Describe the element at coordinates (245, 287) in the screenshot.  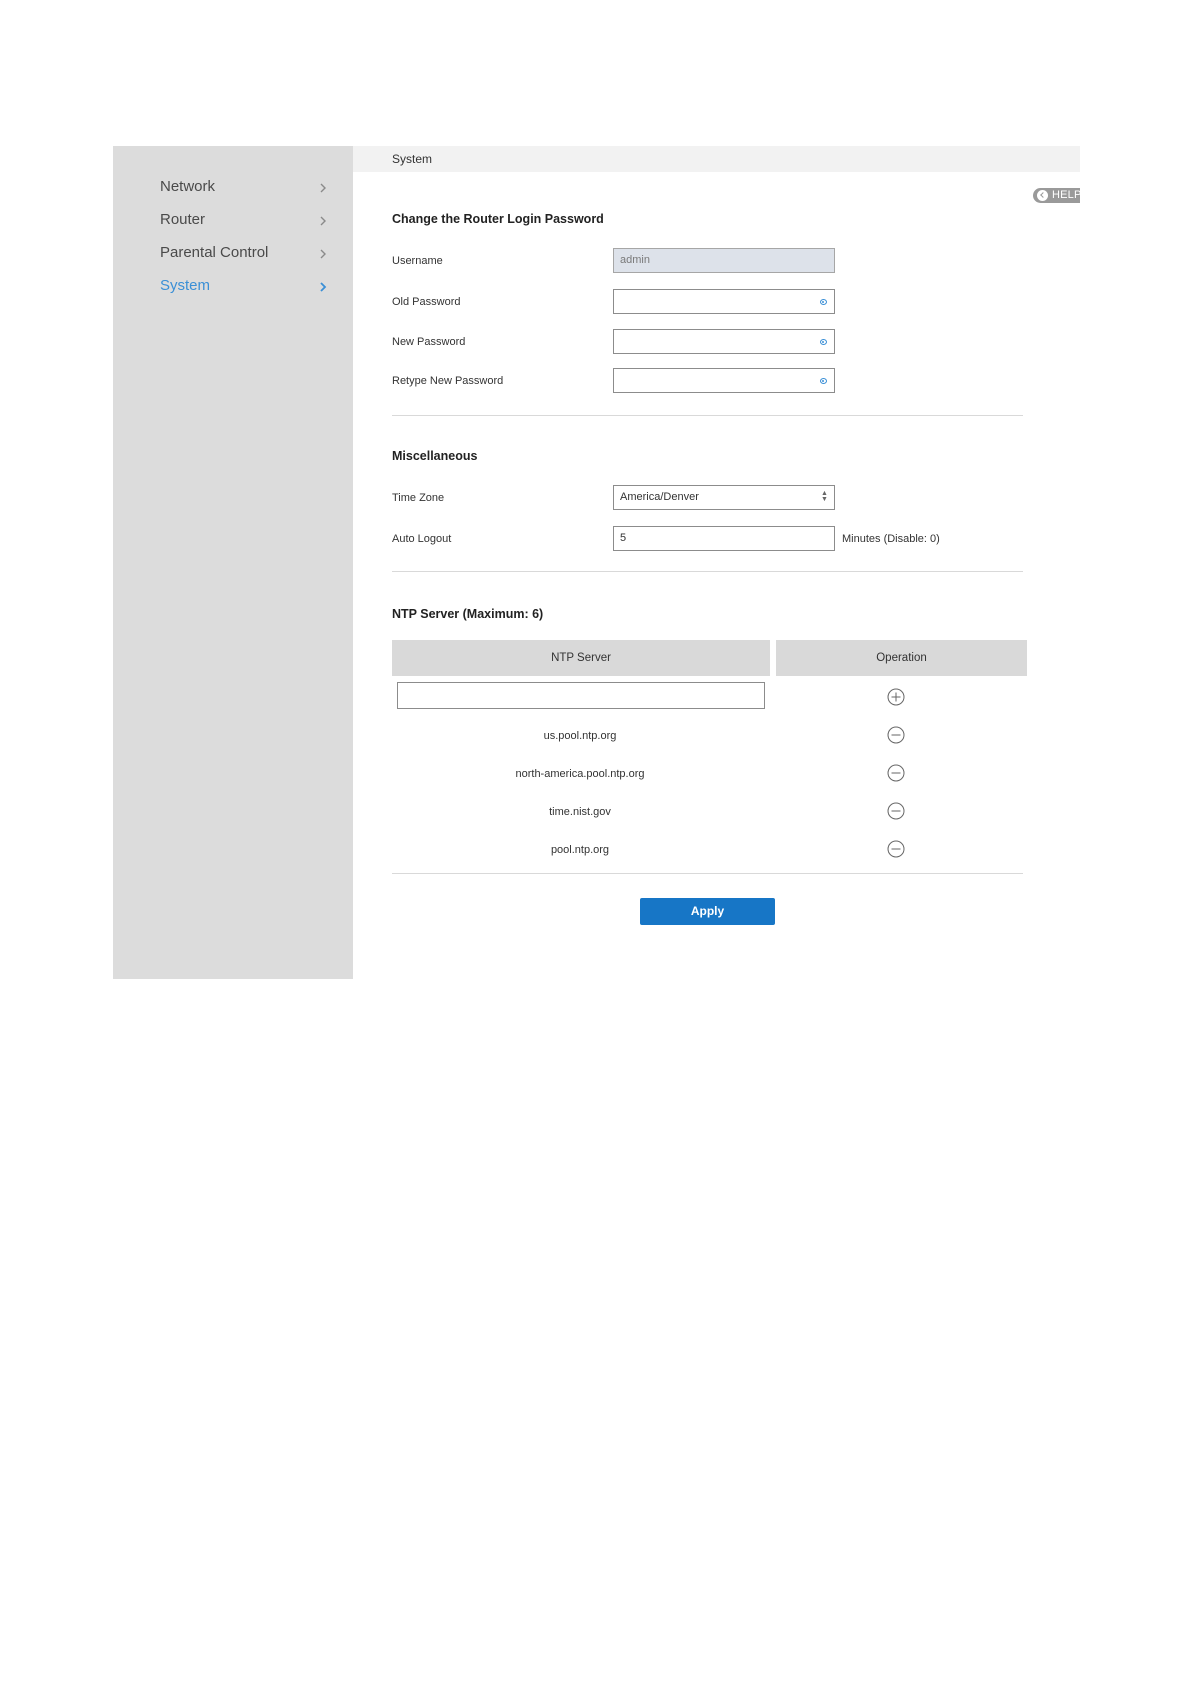
I see `sidebar-item-system: System` at that location.